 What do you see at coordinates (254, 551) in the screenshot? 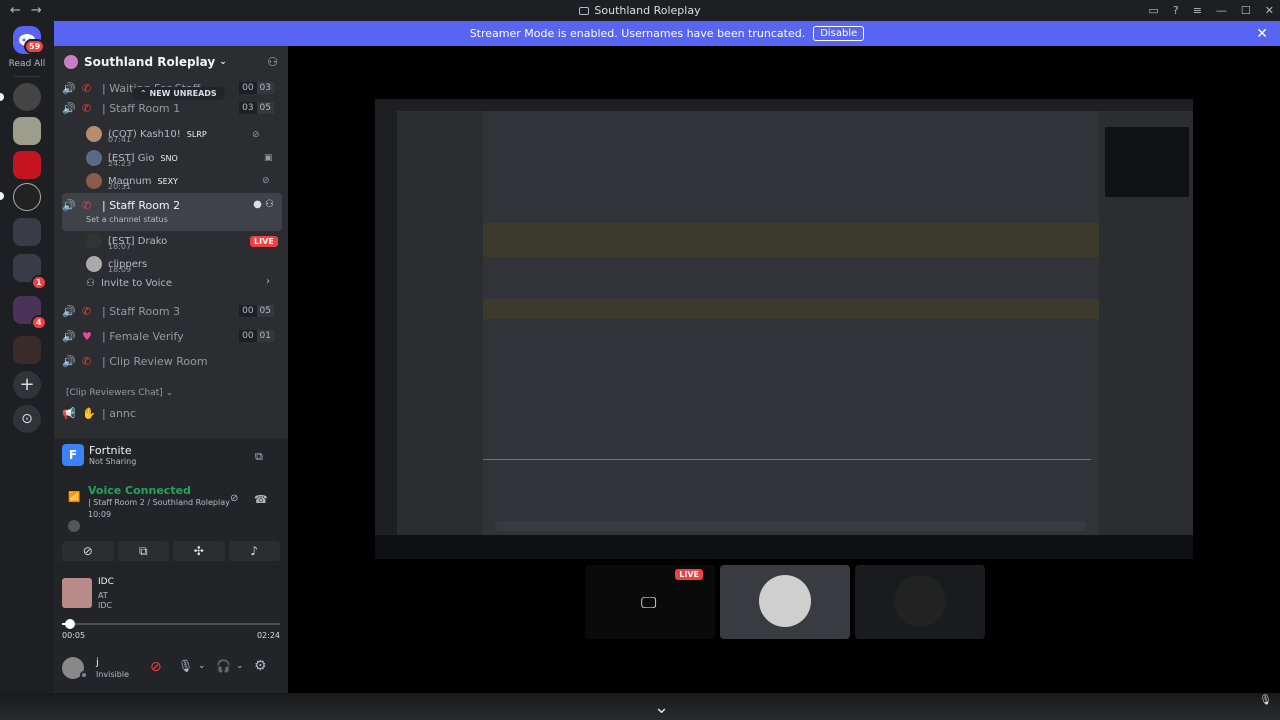
I see `soundboard-button: ♪` at bounding box center [254, 551].